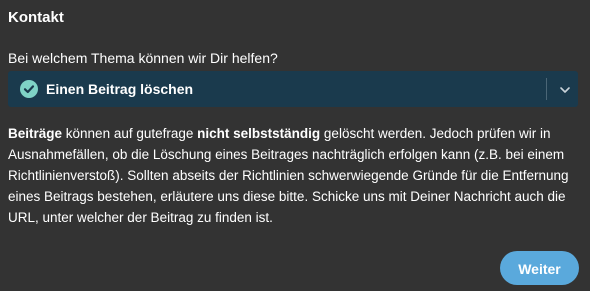 Image resolution: width=590 pixels, height=291 pixels. Describe the element at coordinates (293, 89) in the screenshot. I see `topic-select: Einen Beitrag löschen` at that location.